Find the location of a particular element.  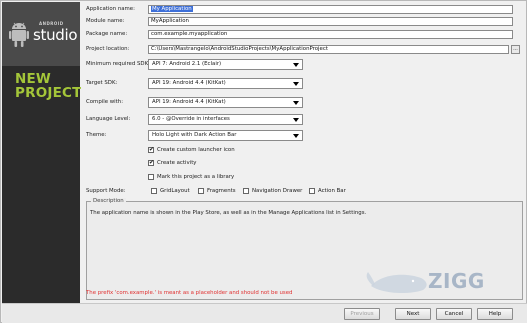

previous-button: Previous is located at coordinates (362, 314).